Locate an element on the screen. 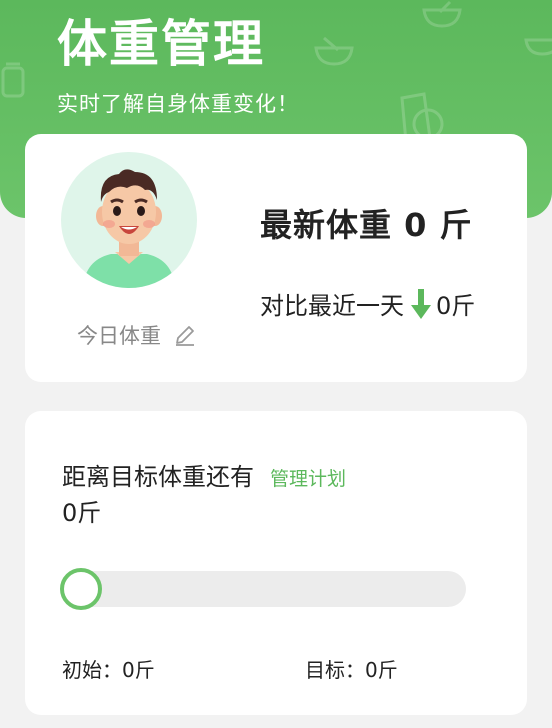 This screenshot has height=728, width=552. compare-value: 0斤 is located at coordinates (456, 306).